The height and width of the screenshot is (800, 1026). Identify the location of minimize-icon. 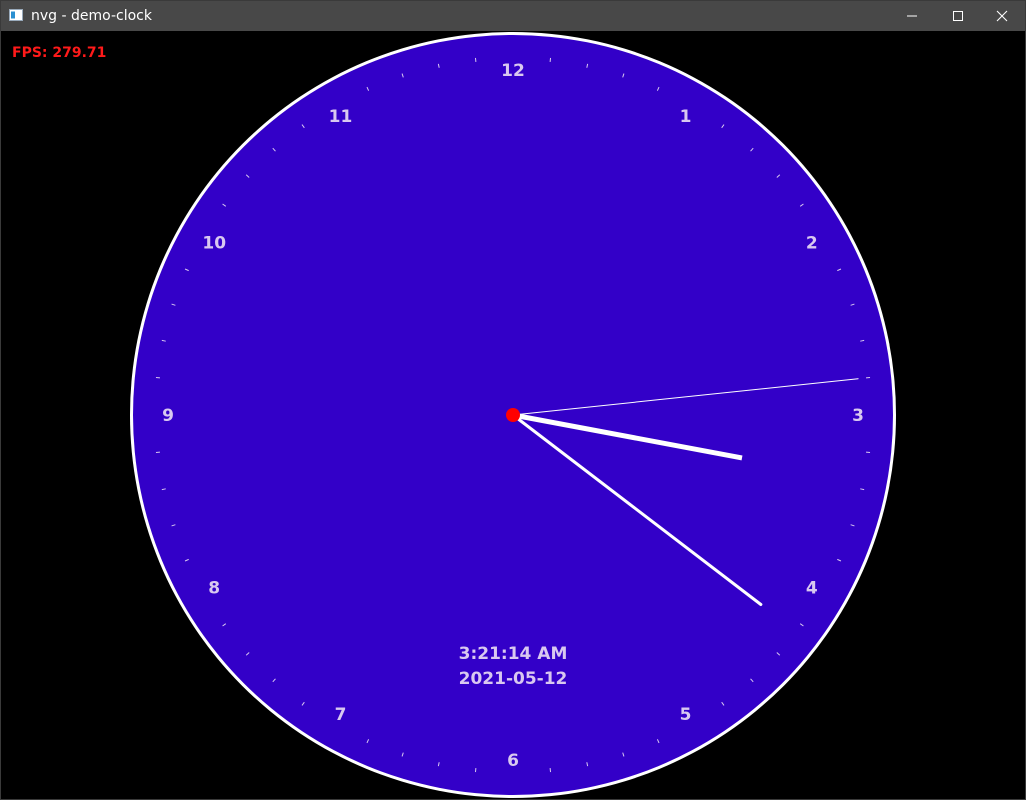
(912, 16).